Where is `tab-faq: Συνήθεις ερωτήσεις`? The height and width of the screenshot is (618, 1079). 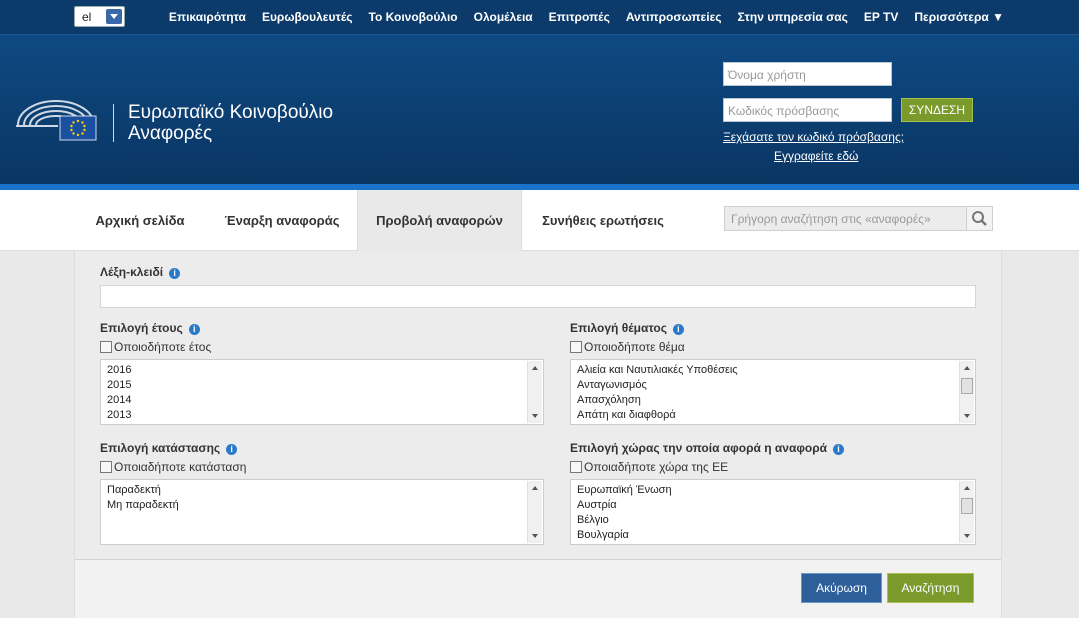
tab-faq: Συνήθεις ερωτήσεις is located at coordinates (603, 220).